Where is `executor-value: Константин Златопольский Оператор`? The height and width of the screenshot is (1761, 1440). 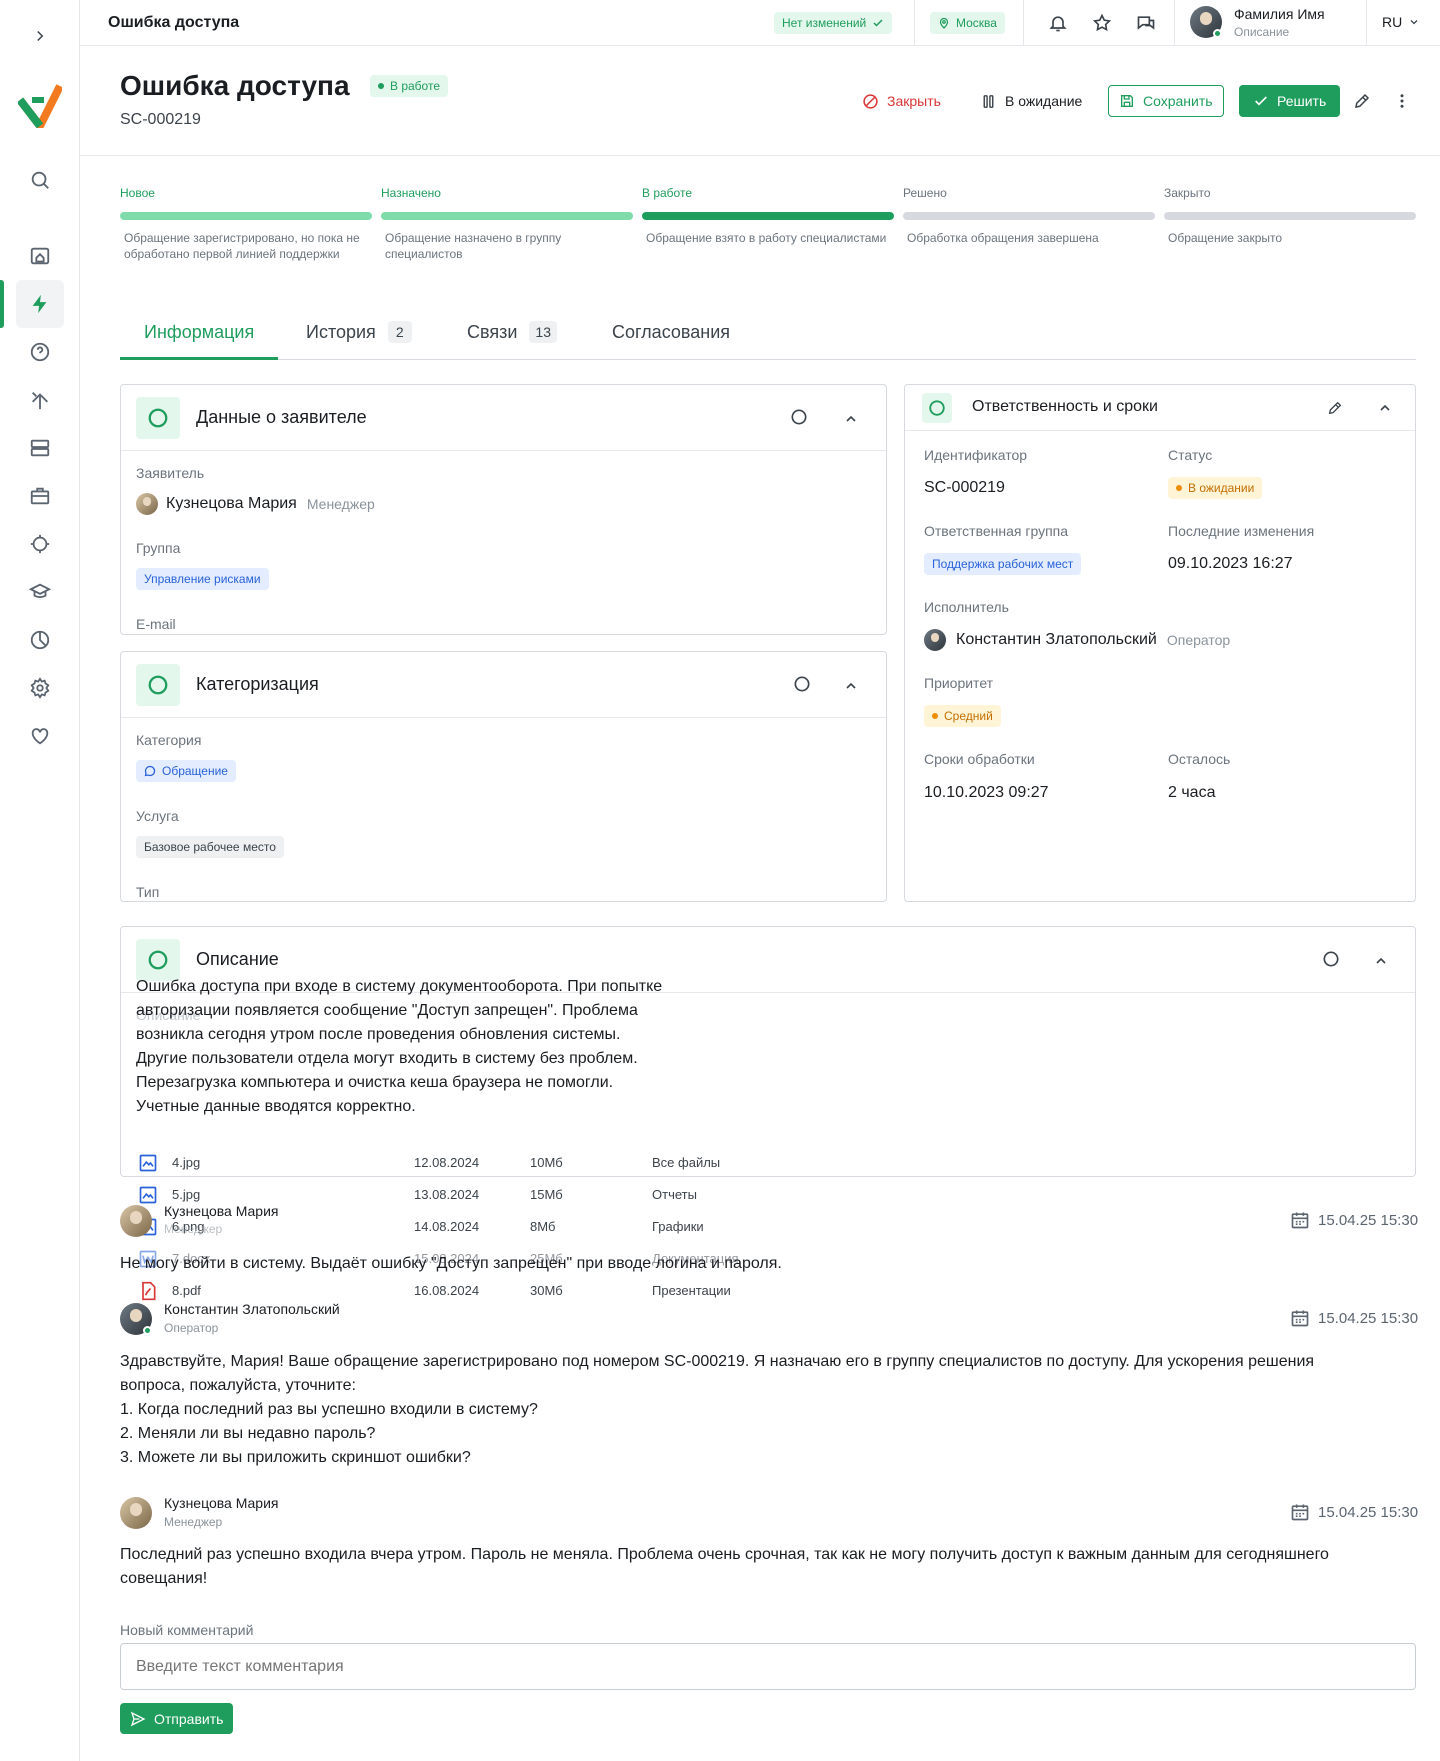 executor-value: Константин Златопольский Оператор is located at coordinates (1077, 640).